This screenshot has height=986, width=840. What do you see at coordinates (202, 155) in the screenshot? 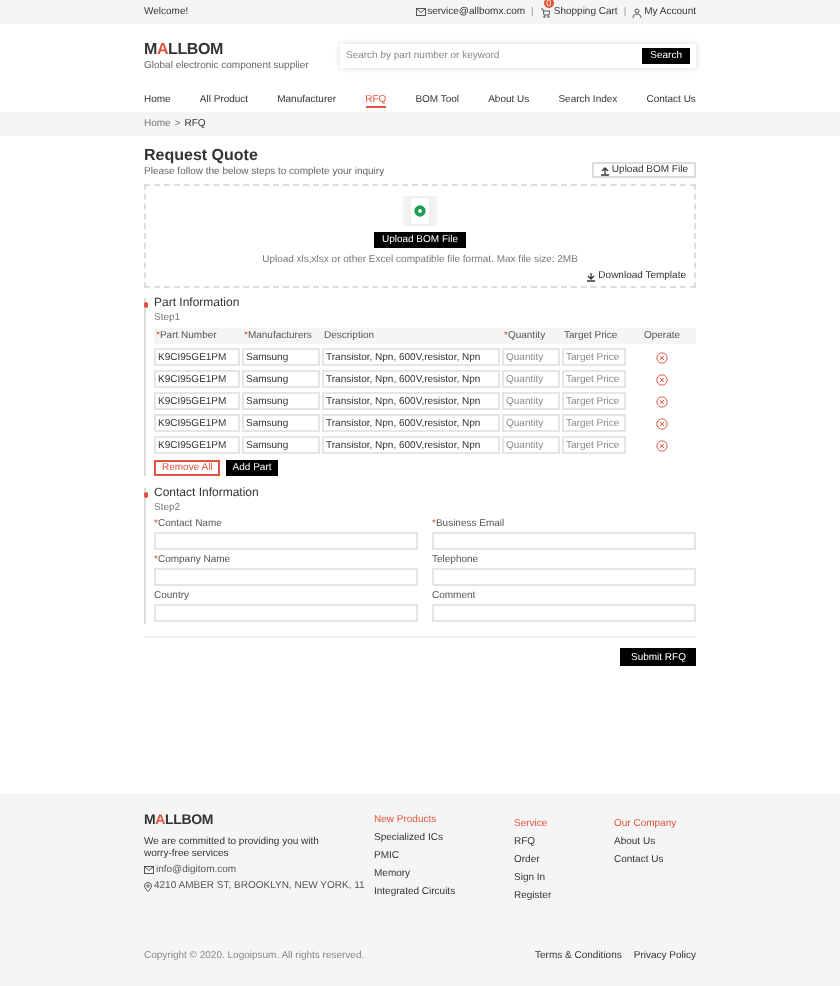
I see `page-title: Request Quote` at bounding box center [202, 155].